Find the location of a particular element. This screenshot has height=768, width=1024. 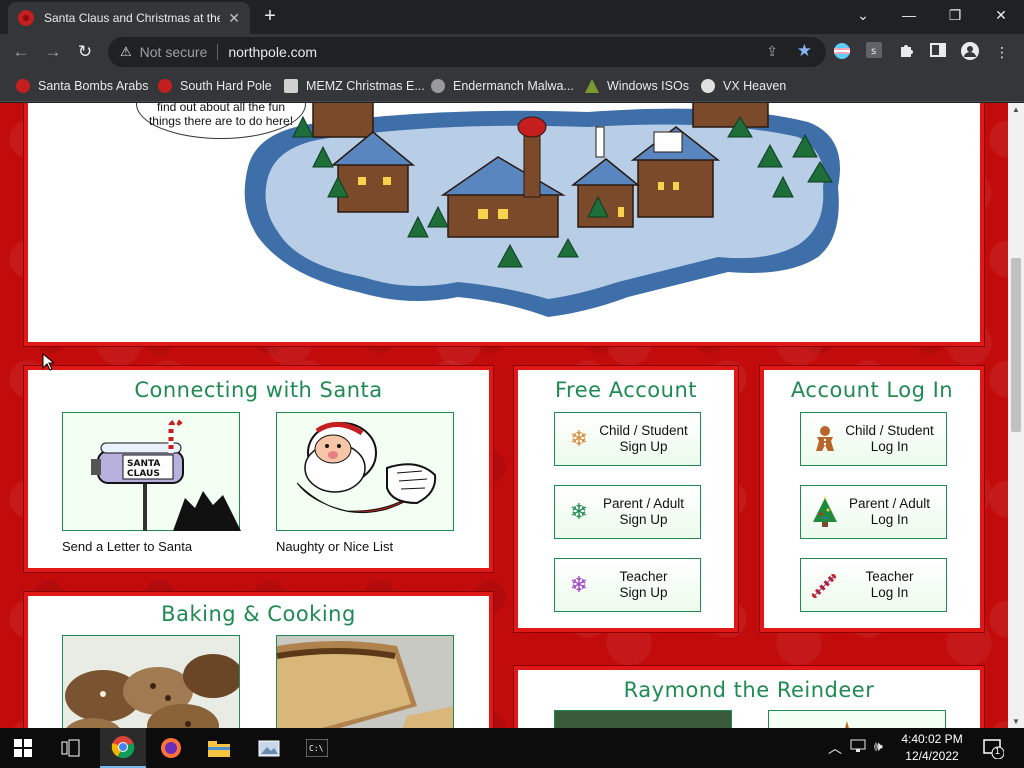

child-student-login-button: Child / Student Log In is located at coordinates (873, 439).